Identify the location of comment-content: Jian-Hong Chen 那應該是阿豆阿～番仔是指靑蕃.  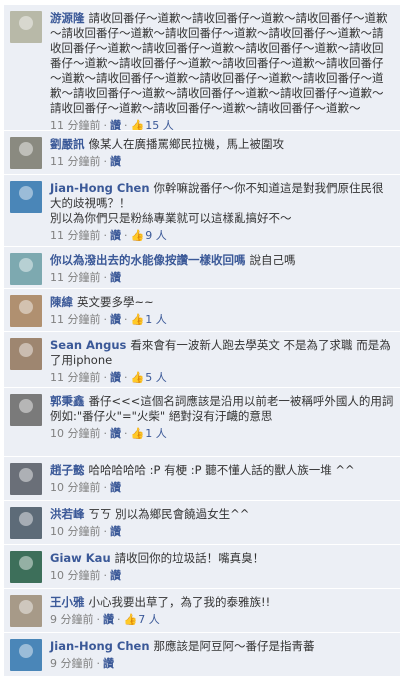
(222, 646).